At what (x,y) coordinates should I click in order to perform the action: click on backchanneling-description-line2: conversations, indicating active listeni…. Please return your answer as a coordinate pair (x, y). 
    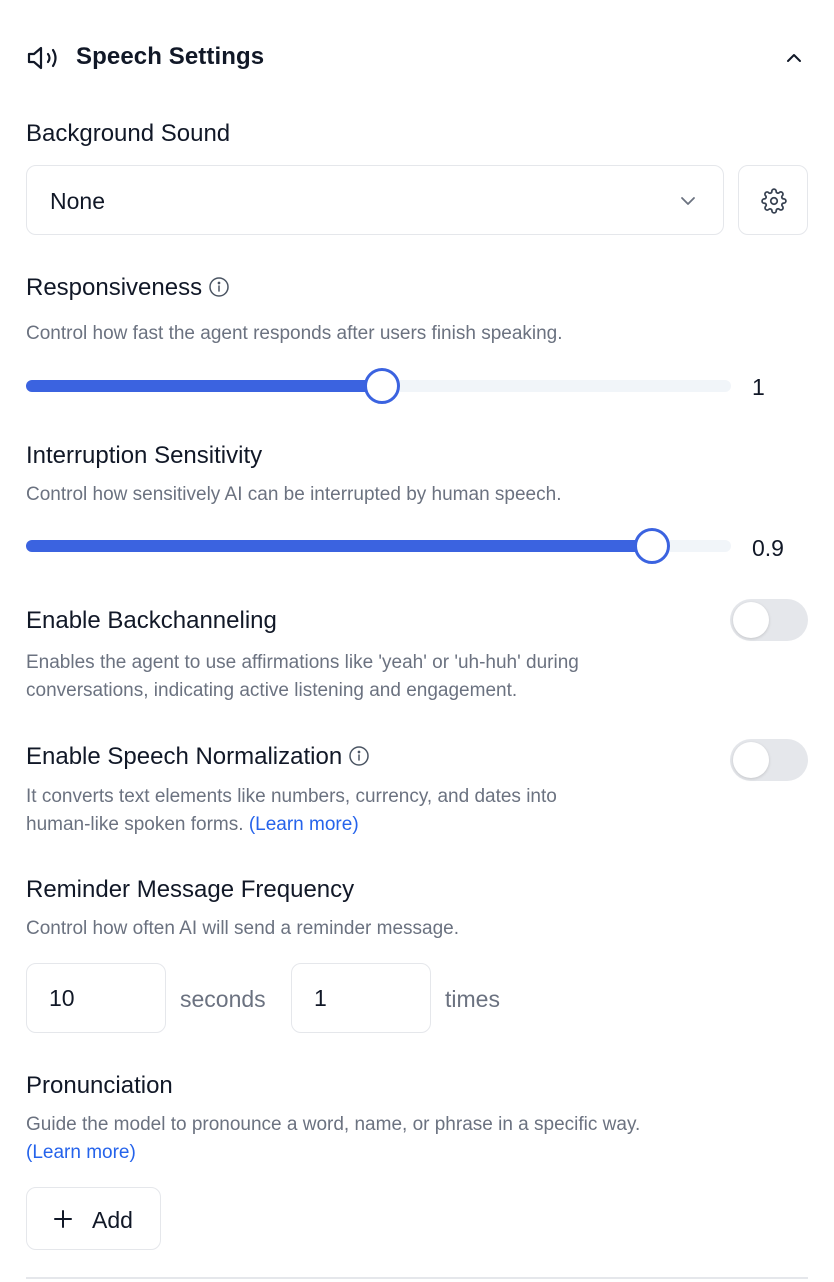
    Looking at the image, I should click on (272, 690).